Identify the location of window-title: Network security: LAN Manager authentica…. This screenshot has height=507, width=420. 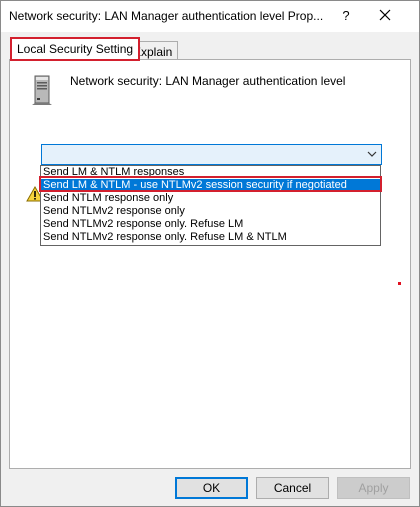
(166, 16).